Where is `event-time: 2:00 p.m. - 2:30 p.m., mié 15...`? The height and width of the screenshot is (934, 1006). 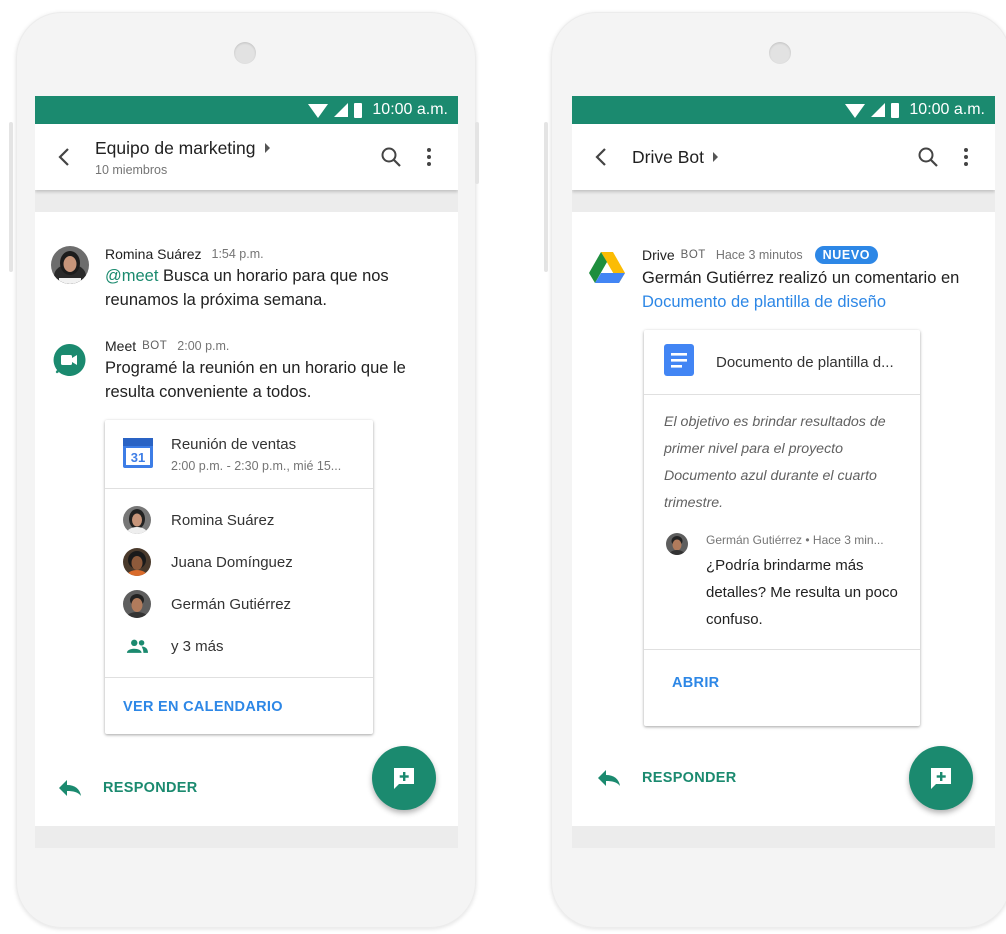 event-time: 2:00 p.m. - 2:30 p.m., mié 15... is located at coordinates (256, 466).